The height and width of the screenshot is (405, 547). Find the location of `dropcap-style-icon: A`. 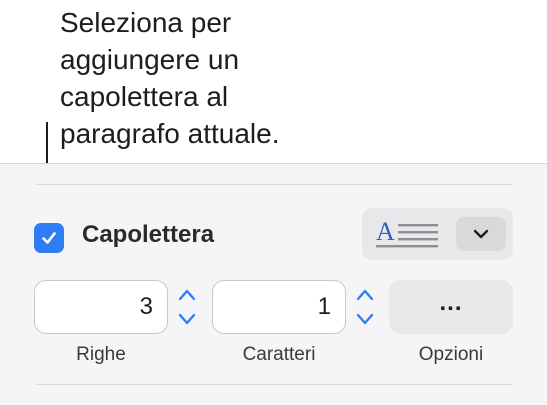

dropcap-style-icon: A is located at coordinates (408, 235).